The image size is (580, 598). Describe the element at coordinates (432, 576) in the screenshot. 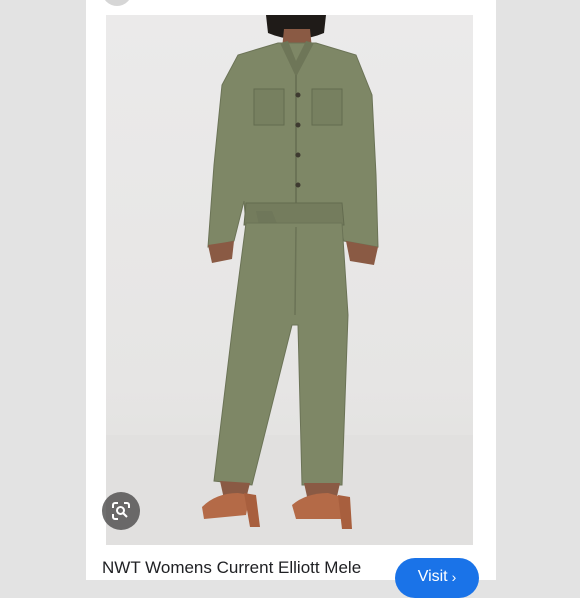

I see `visit-label: Visit` at that location.